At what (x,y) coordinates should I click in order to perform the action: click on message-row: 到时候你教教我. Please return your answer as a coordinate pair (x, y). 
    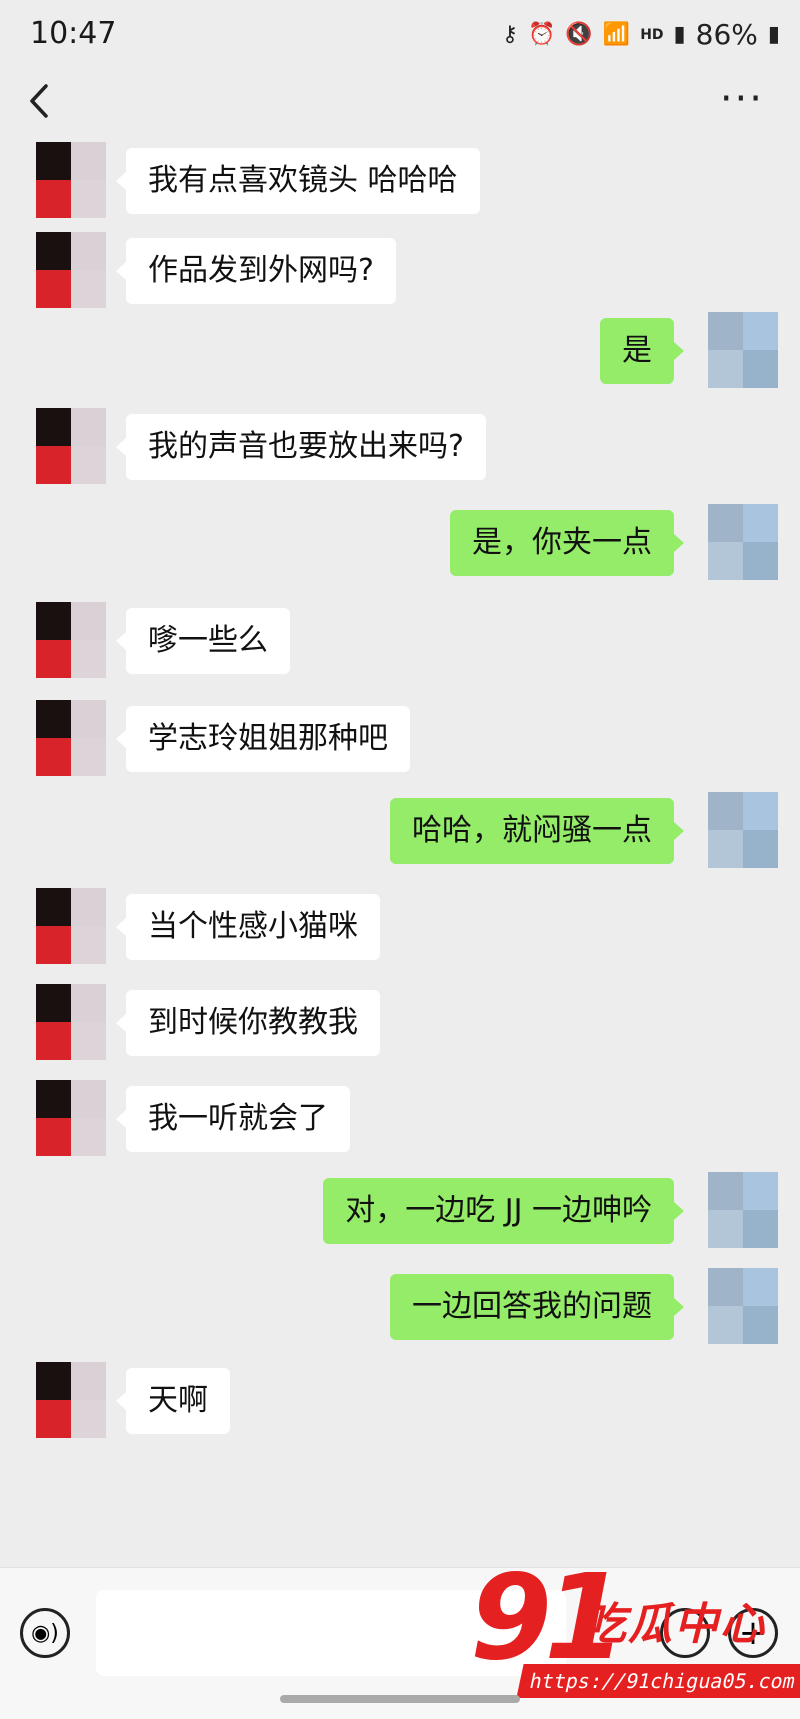
    Looking at the image, I should click on (400, 1026).